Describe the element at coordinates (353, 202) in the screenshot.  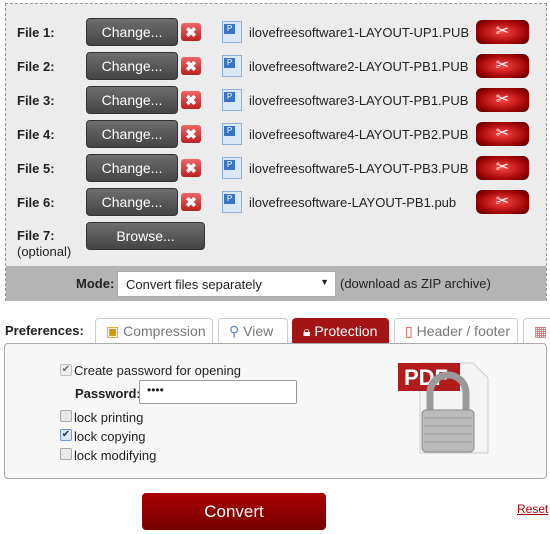
I see `file-name: ilovefreesoftware-LAYOUT-PB1.pub` at that location.